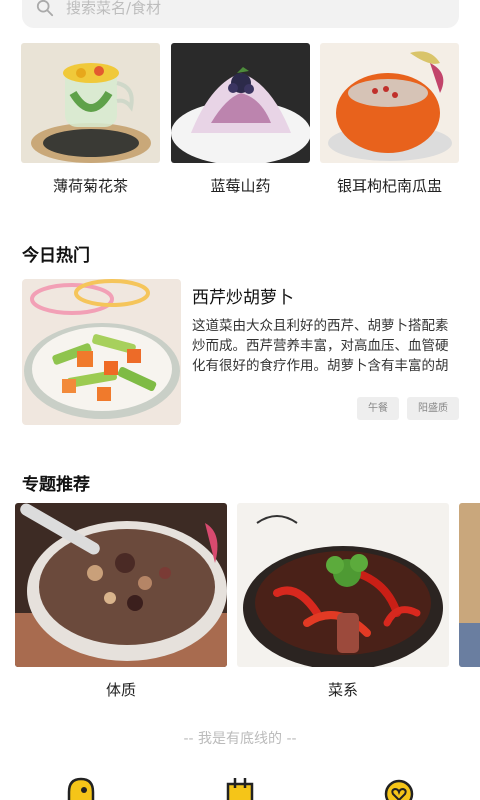  I want to click on hot-section-title: 今日热门, so click(56, 256).